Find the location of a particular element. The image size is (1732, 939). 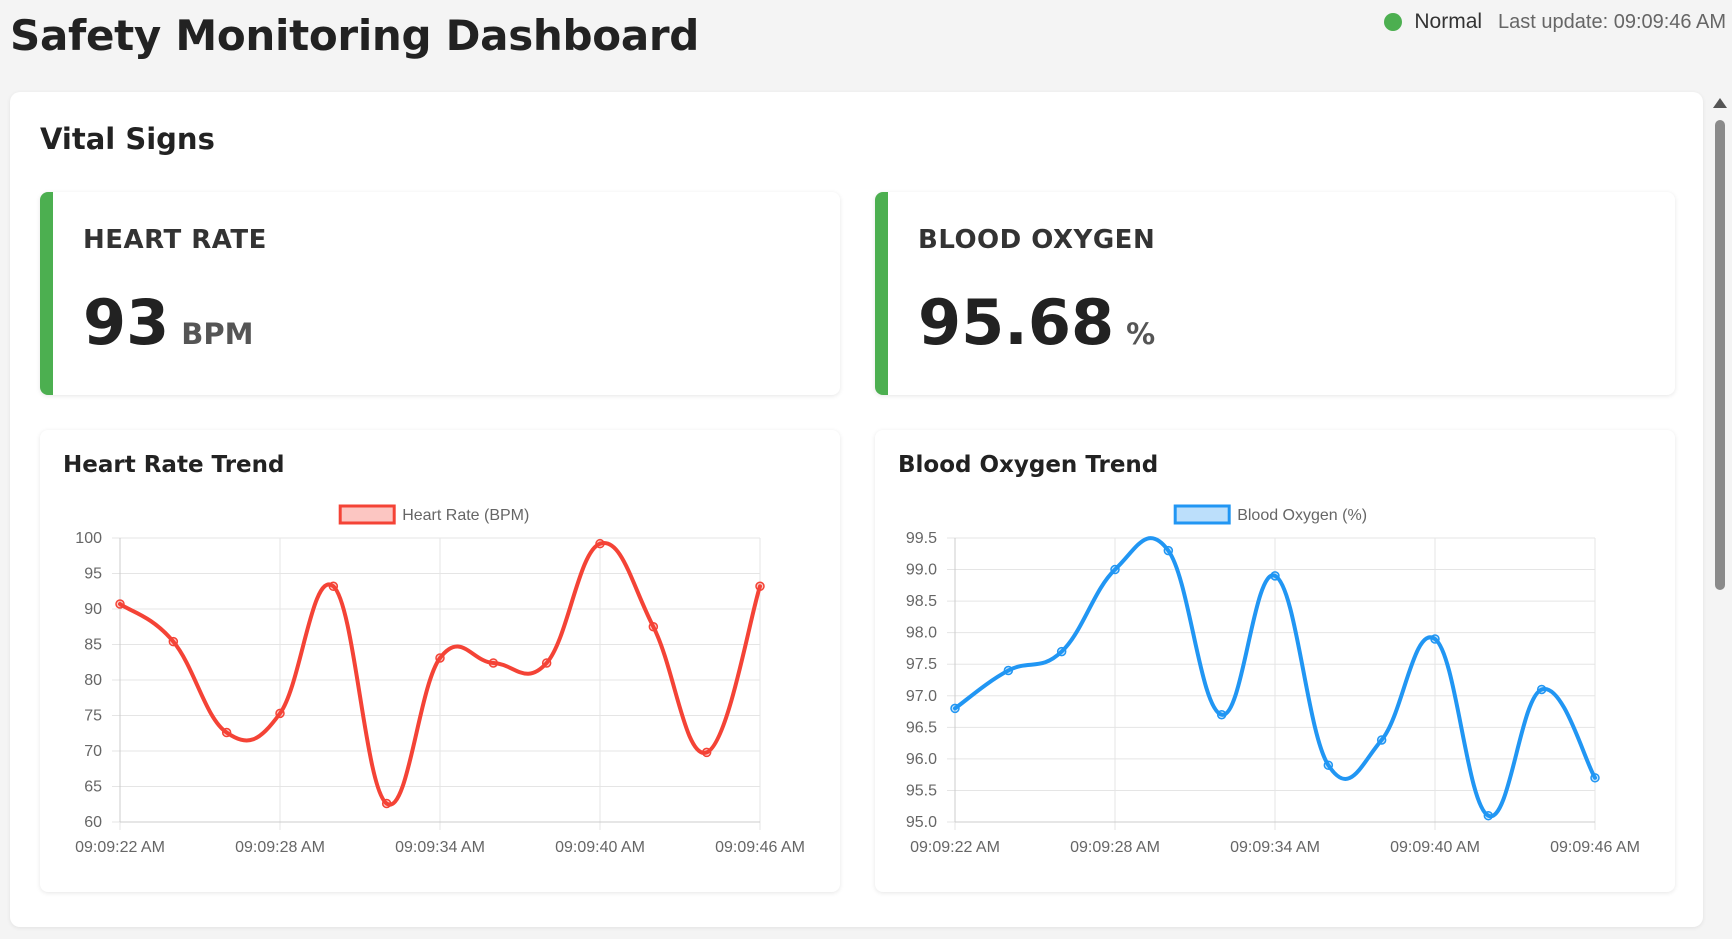

blood-oxygen-label: BLOOD OXYGEN is located at coordinates (1037, 240).